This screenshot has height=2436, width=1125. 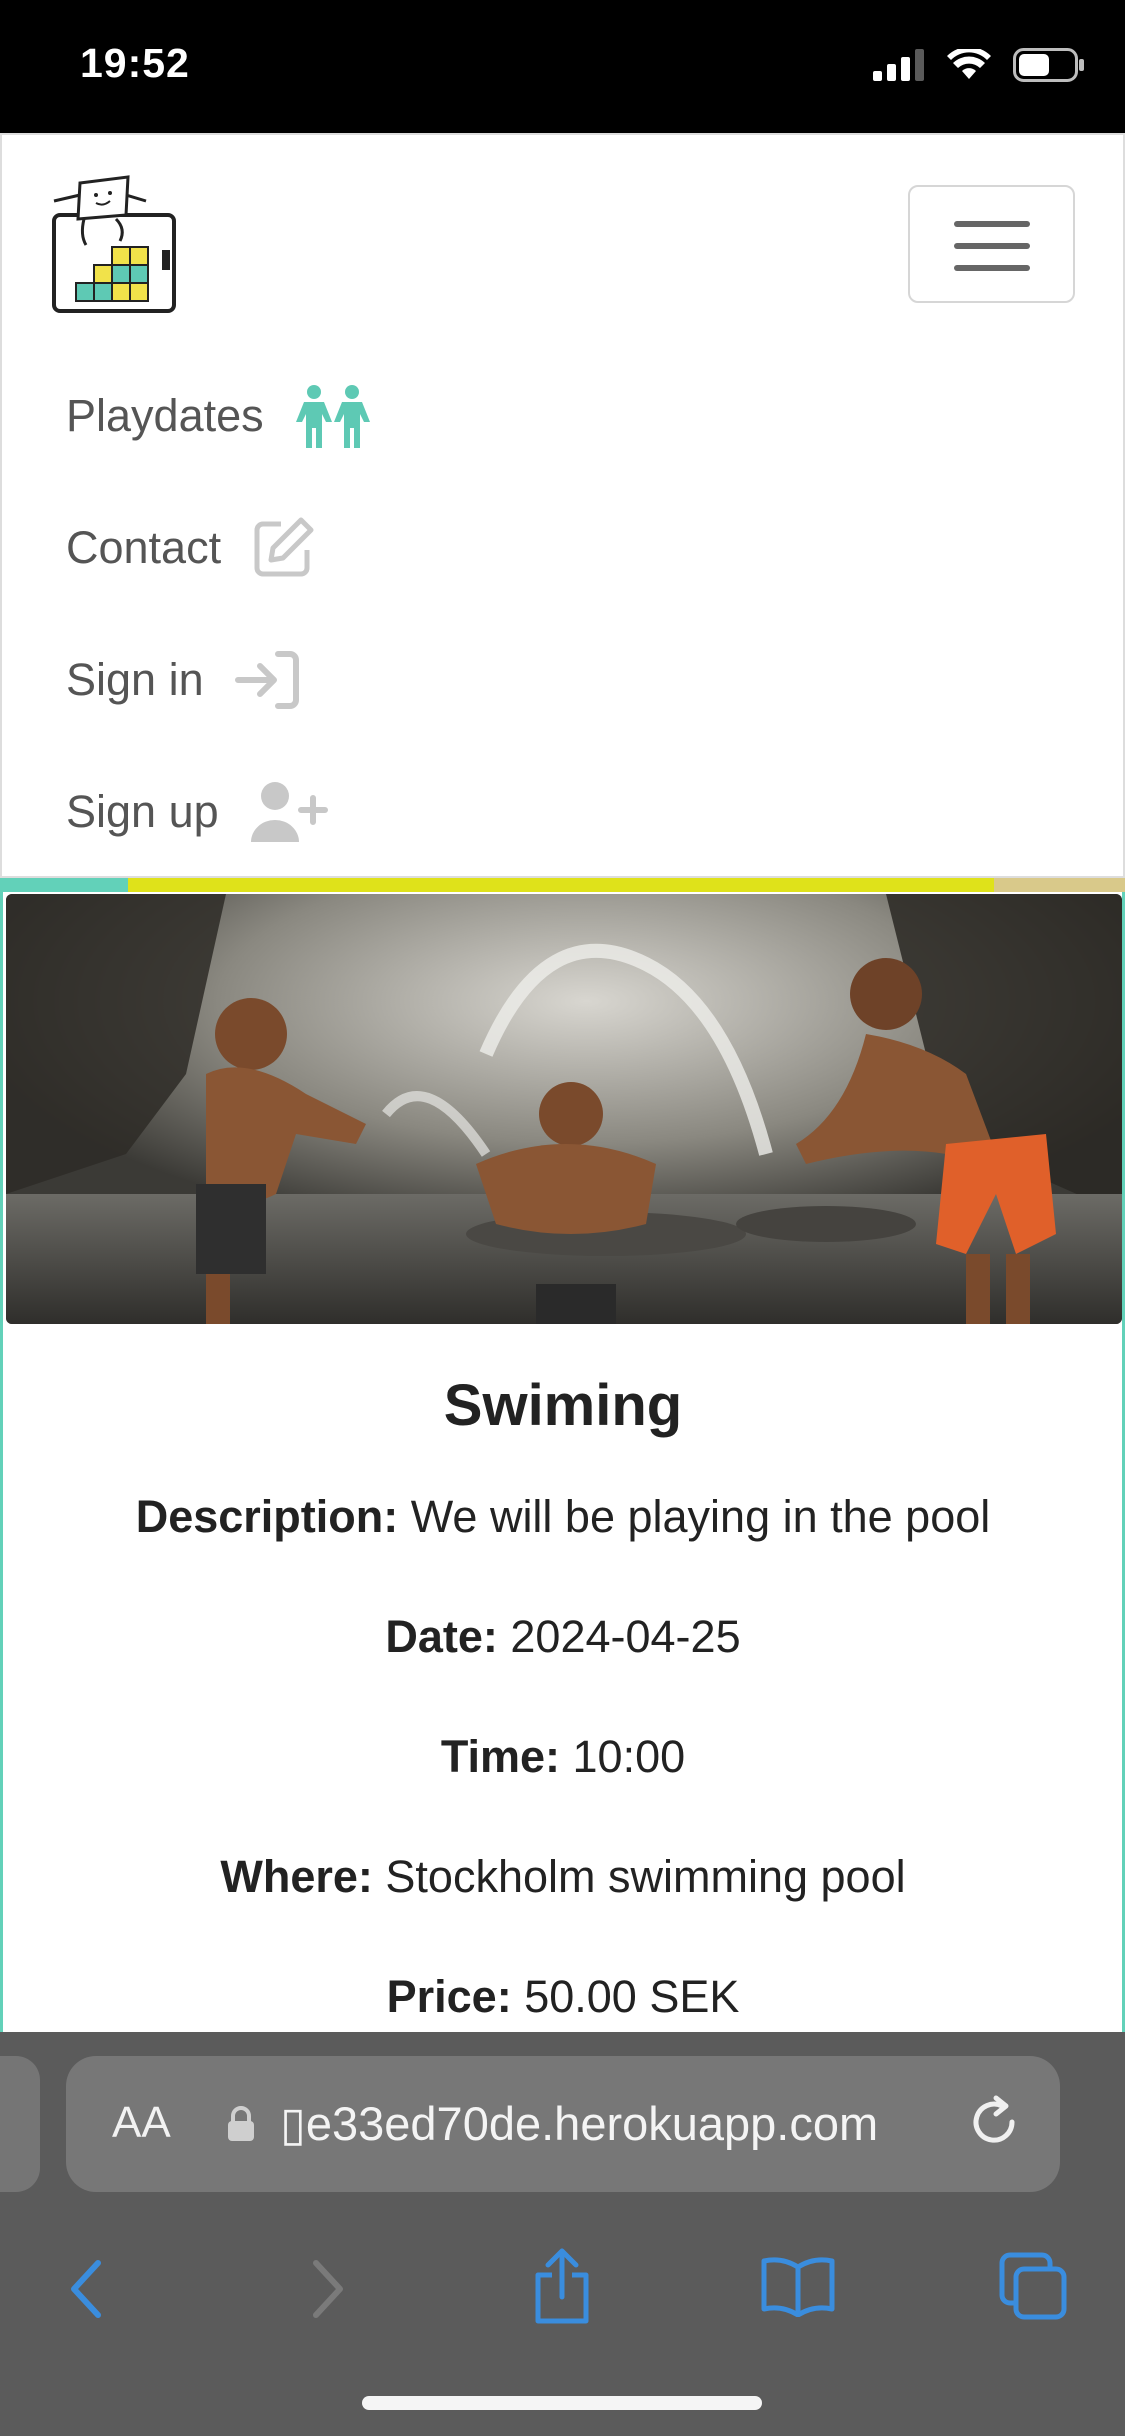 I want to click on card-date: Date: 2024-04-25, so click(x=563, y=1667).